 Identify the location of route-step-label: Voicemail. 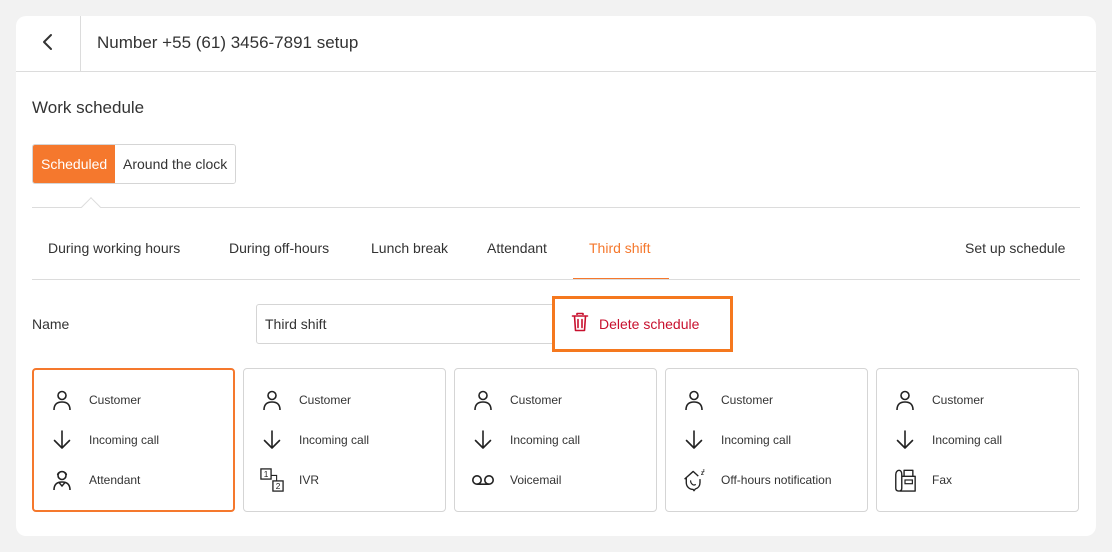
(536, 480).